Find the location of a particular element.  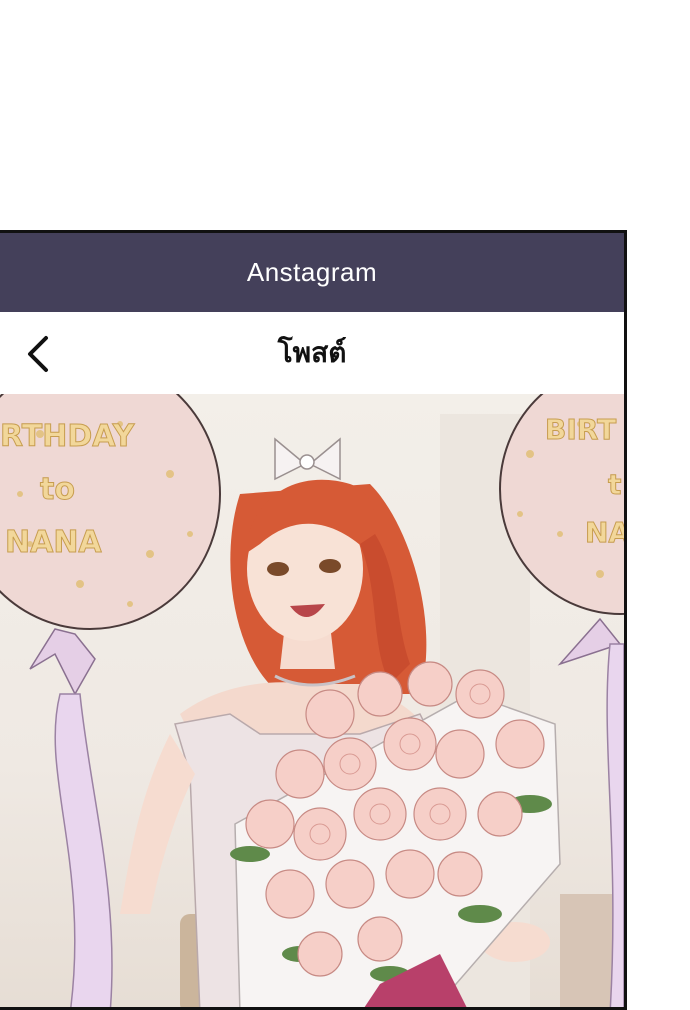

chevron-left-icon is located at coordinates (38, 354).